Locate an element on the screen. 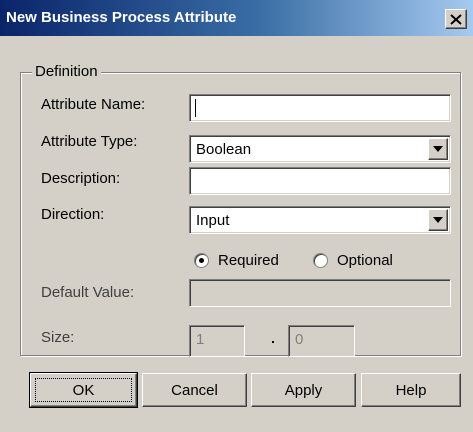  title-bar: New Business Process Attribute is located at coordinates (236, 18).